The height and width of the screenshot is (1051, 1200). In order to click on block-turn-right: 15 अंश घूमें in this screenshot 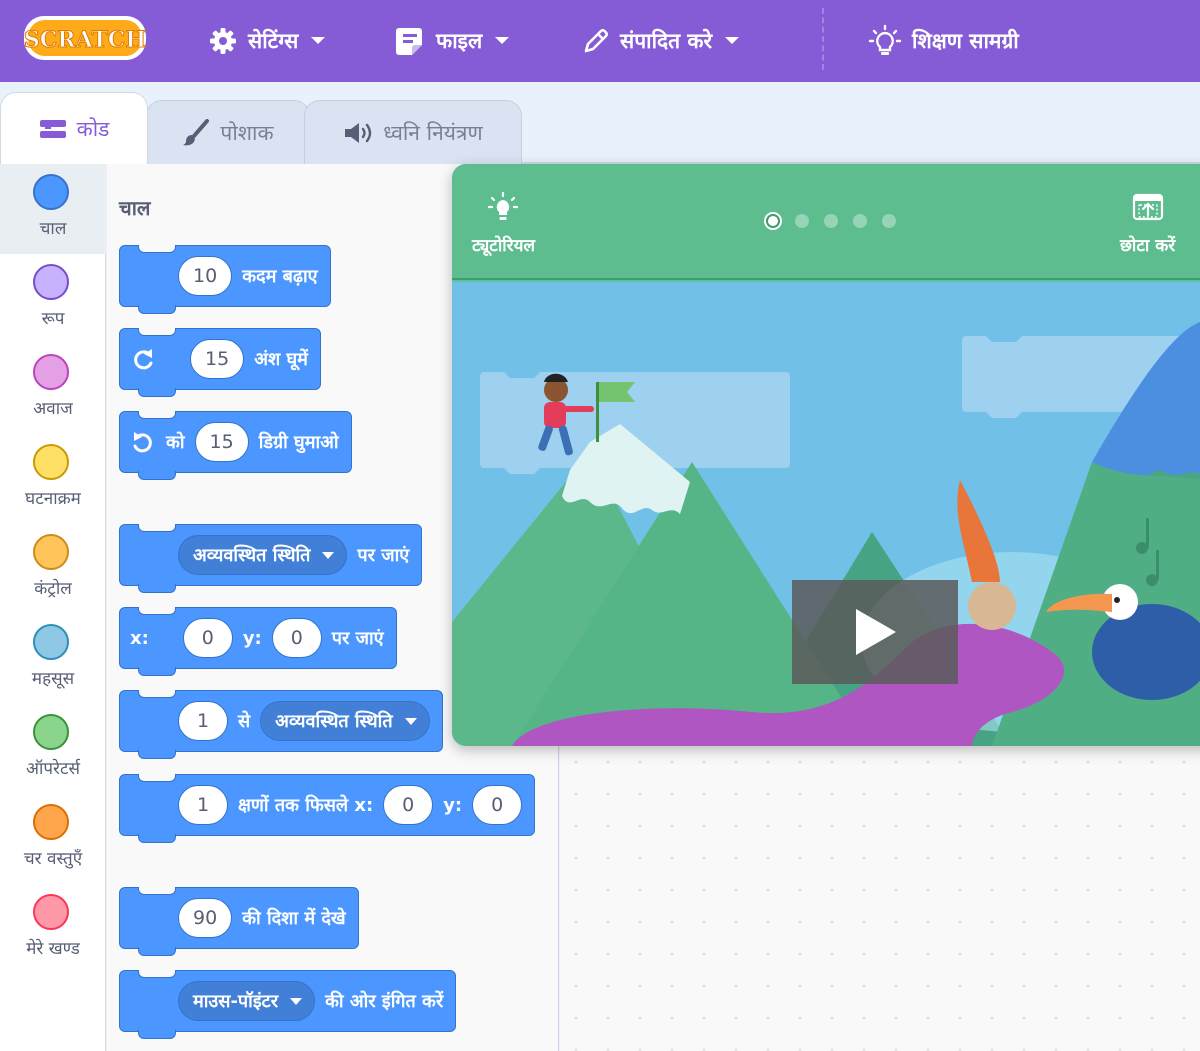, I will do `click(220, 362)`.